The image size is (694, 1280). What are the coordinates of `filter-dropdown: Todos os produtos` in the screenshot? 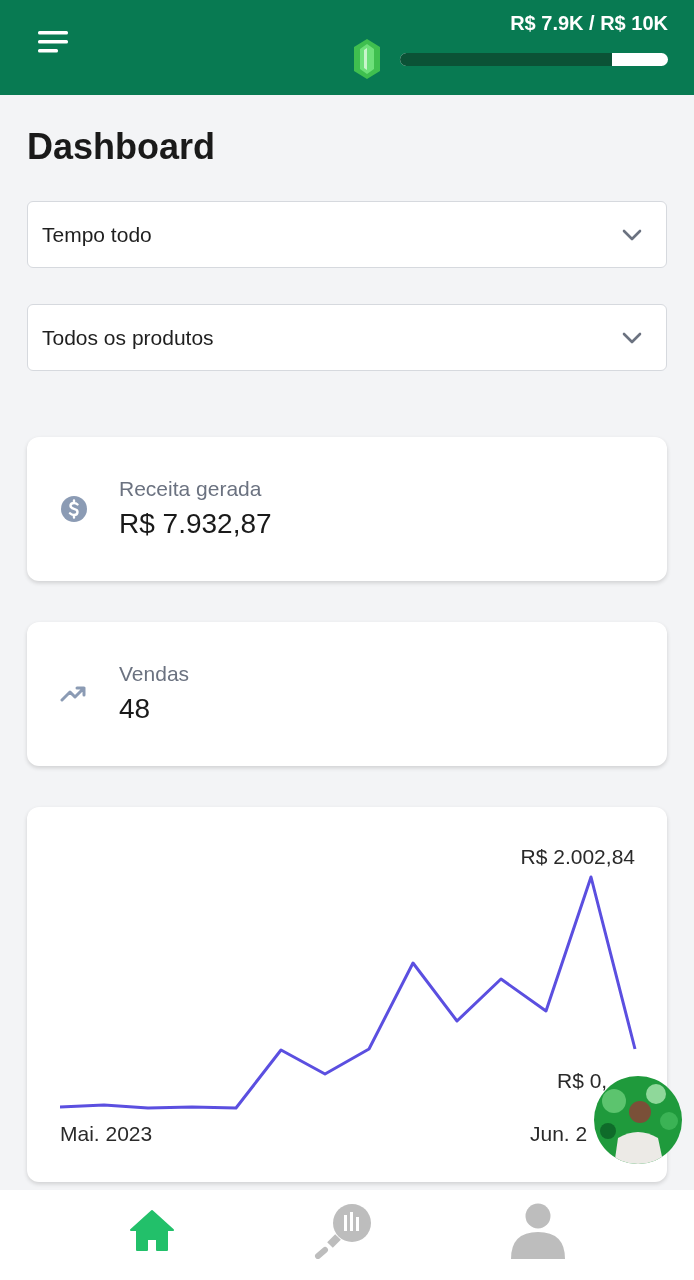 It's located at (347, 337).